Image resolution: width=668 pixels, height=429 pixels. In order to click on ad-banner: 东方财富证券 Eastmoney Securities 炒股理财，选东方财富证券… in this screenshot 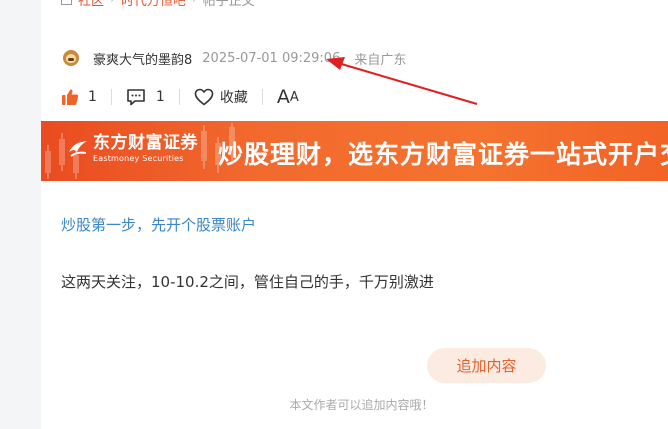, I will do `click(354, 151)`.